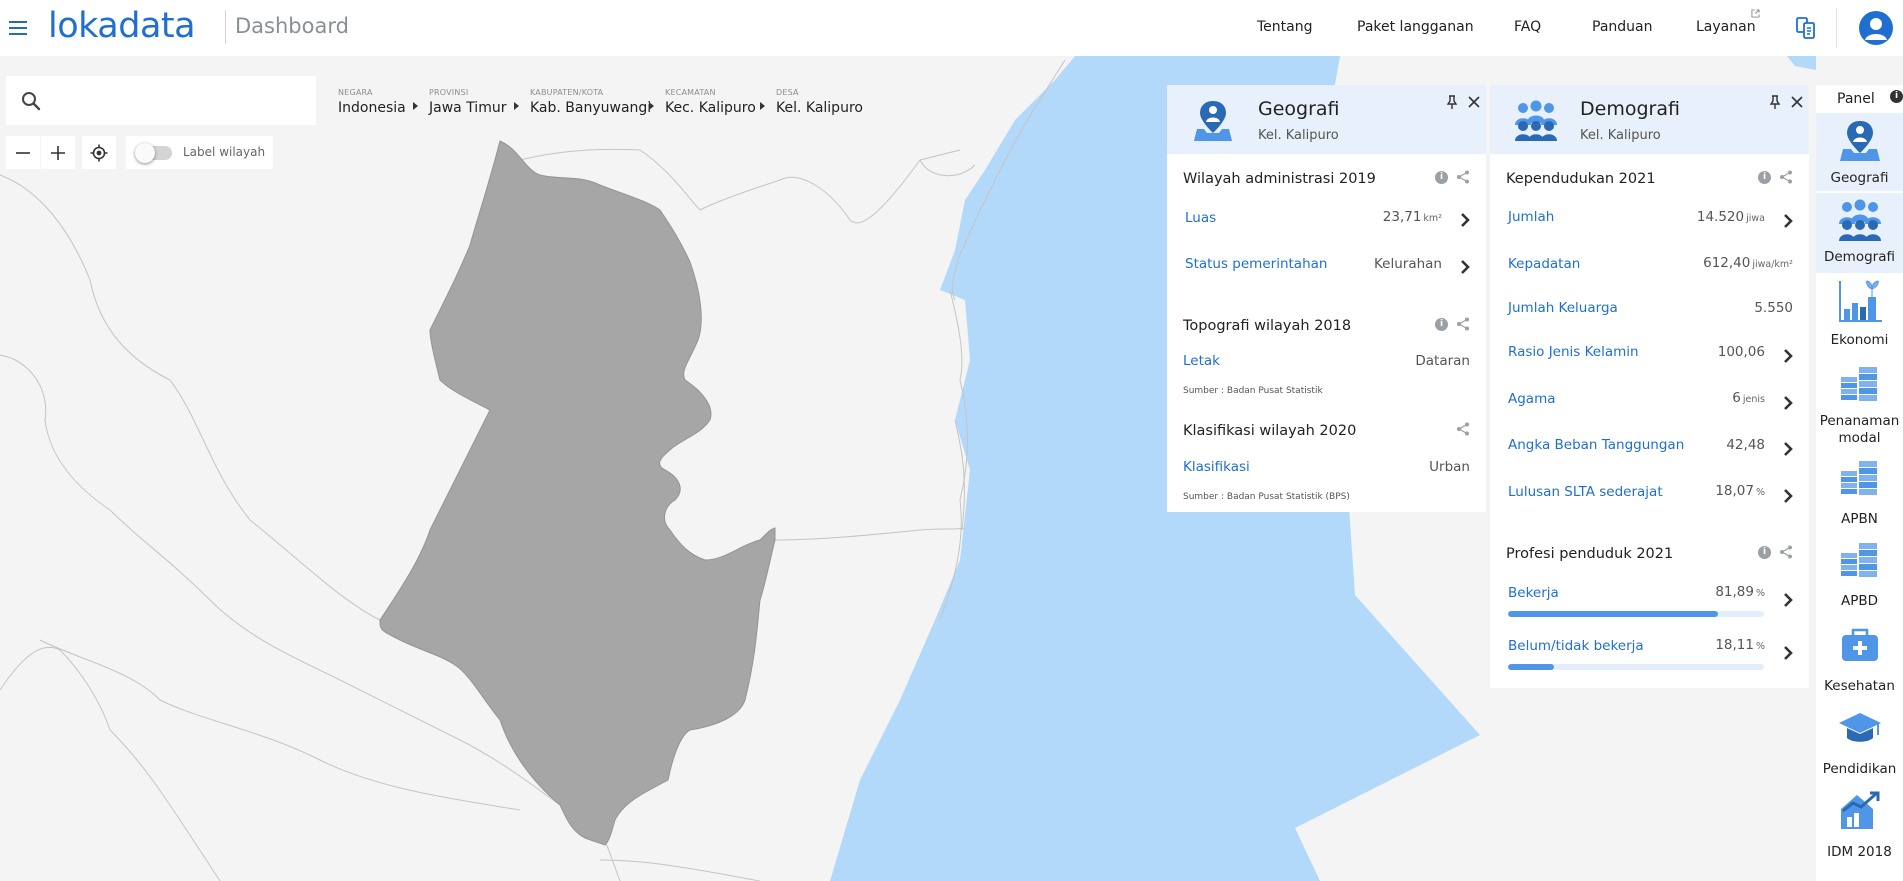  What do you see at coordinates (1859, 152) in the screenshot?
I see `rail-item-geografi: Geografi` at bounding box center [1859, 152].